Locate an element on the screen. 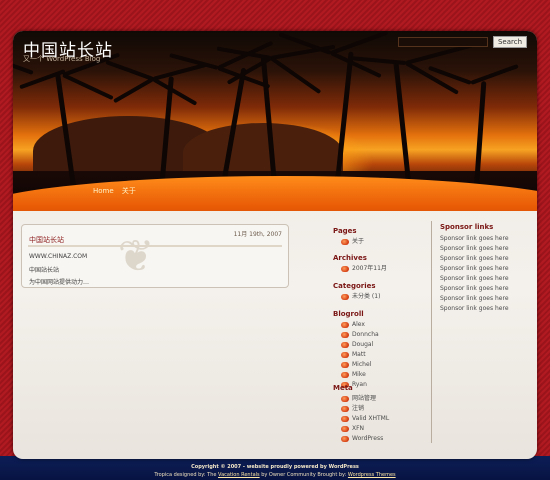 The width and height of the screenshot is (550, 480). sponsor-heading: Sponsor links is located at coordinates (467, 227).